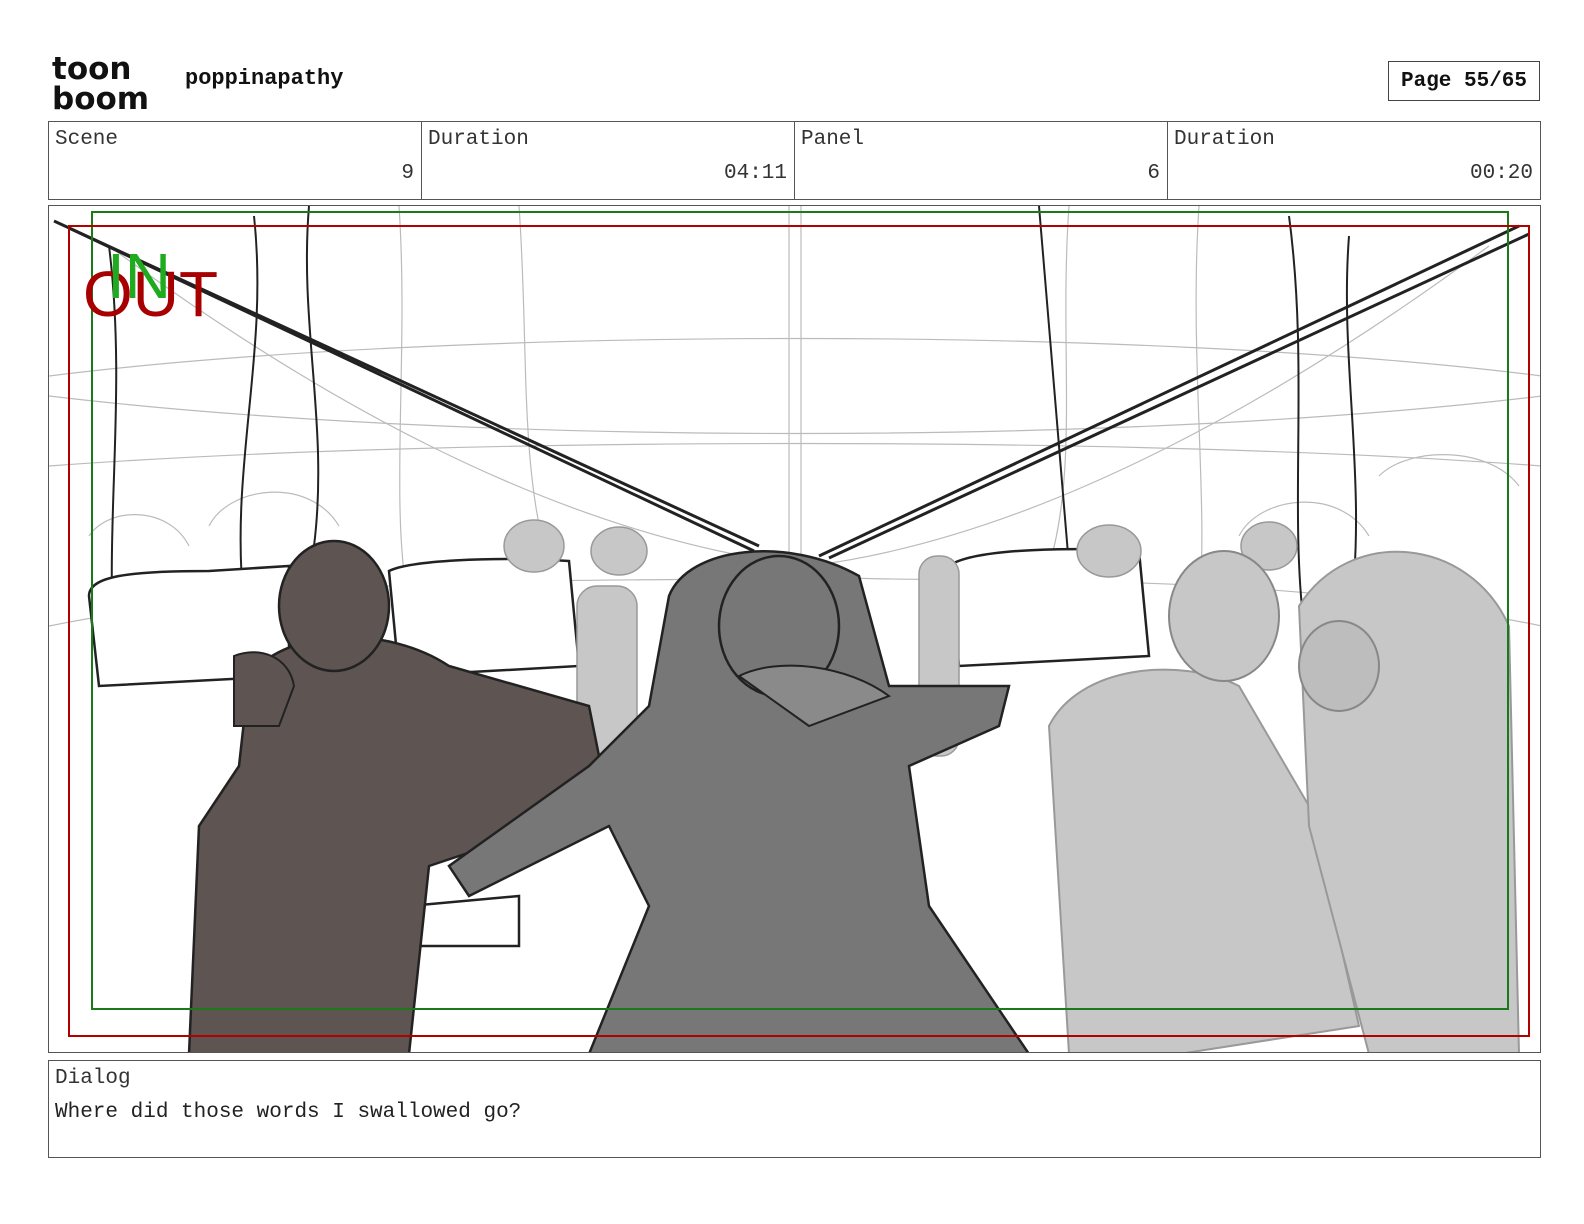  Describe the element at coordinates (93, 1078) in the screenshot. I see `dialog-label: Dialog` at that location.